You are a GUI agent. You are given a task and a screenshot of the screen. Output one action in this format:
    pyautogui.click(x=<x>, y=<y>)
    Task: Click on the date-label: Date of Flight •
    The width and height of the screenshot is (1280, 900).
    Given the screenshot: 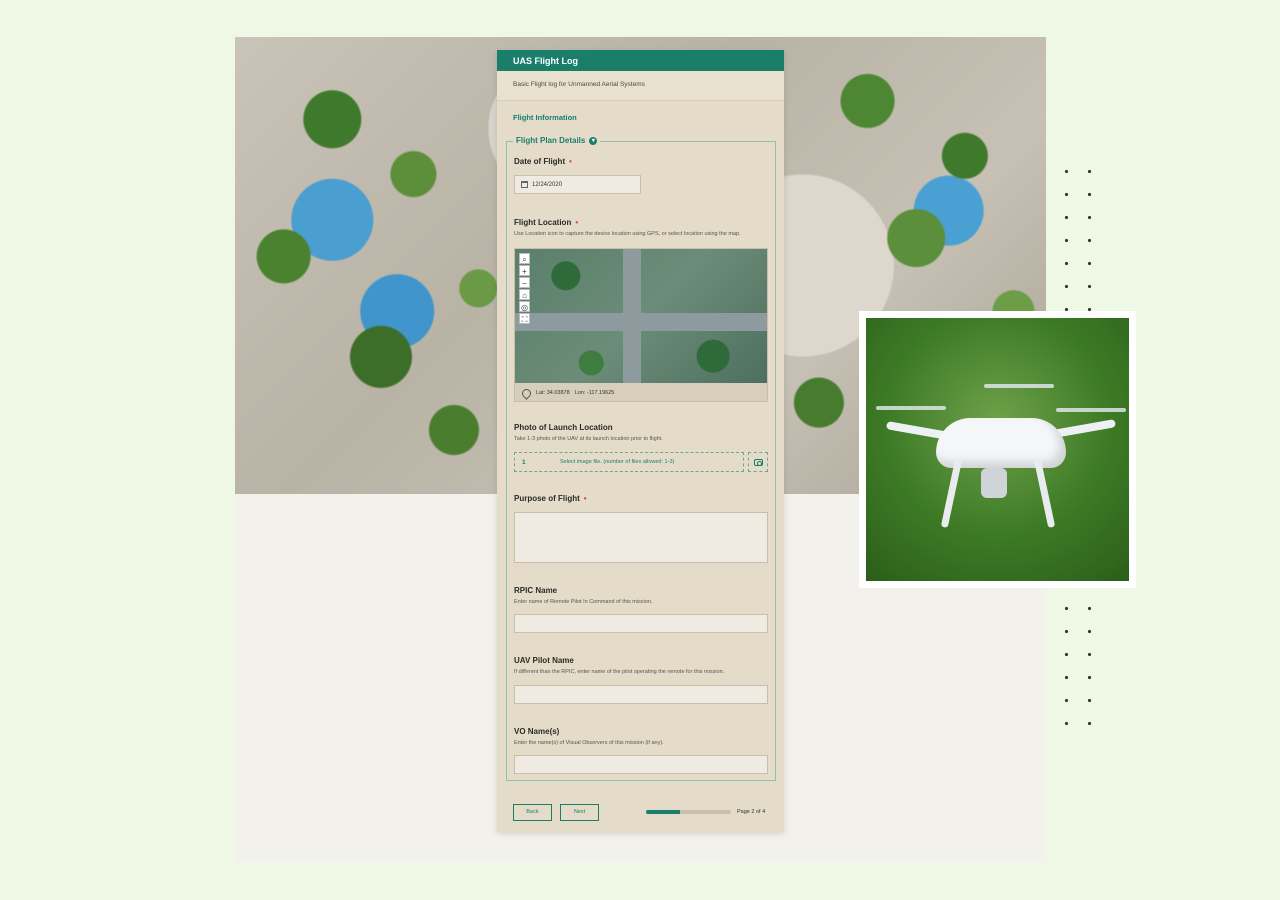 What is the action you would take?
    pyautogui.click(x=543, y=161)
    